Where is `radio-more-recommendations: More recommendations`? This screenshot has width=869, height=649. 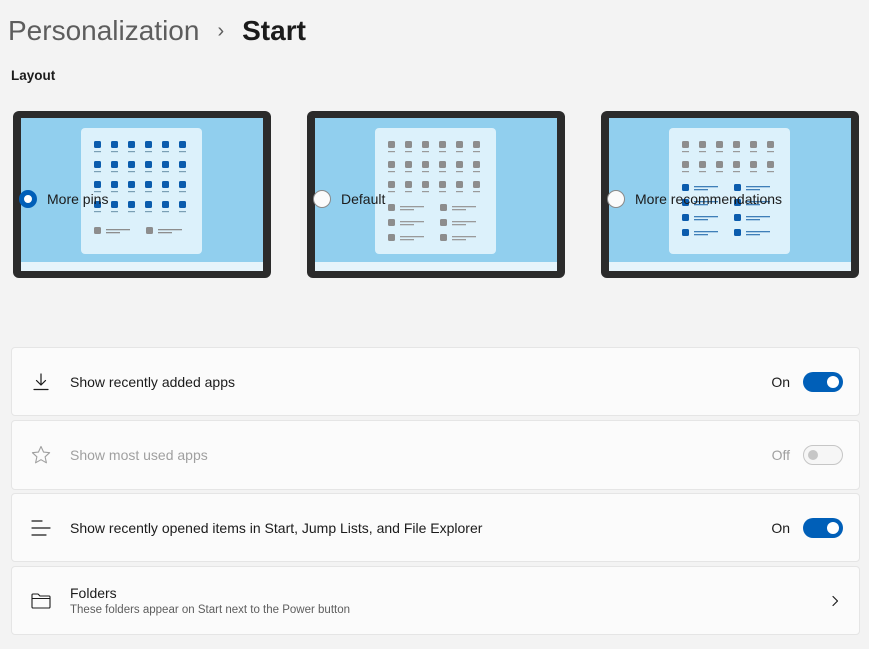
radio-more-recommendations: More recommendations is located at coordinates (694, 199).